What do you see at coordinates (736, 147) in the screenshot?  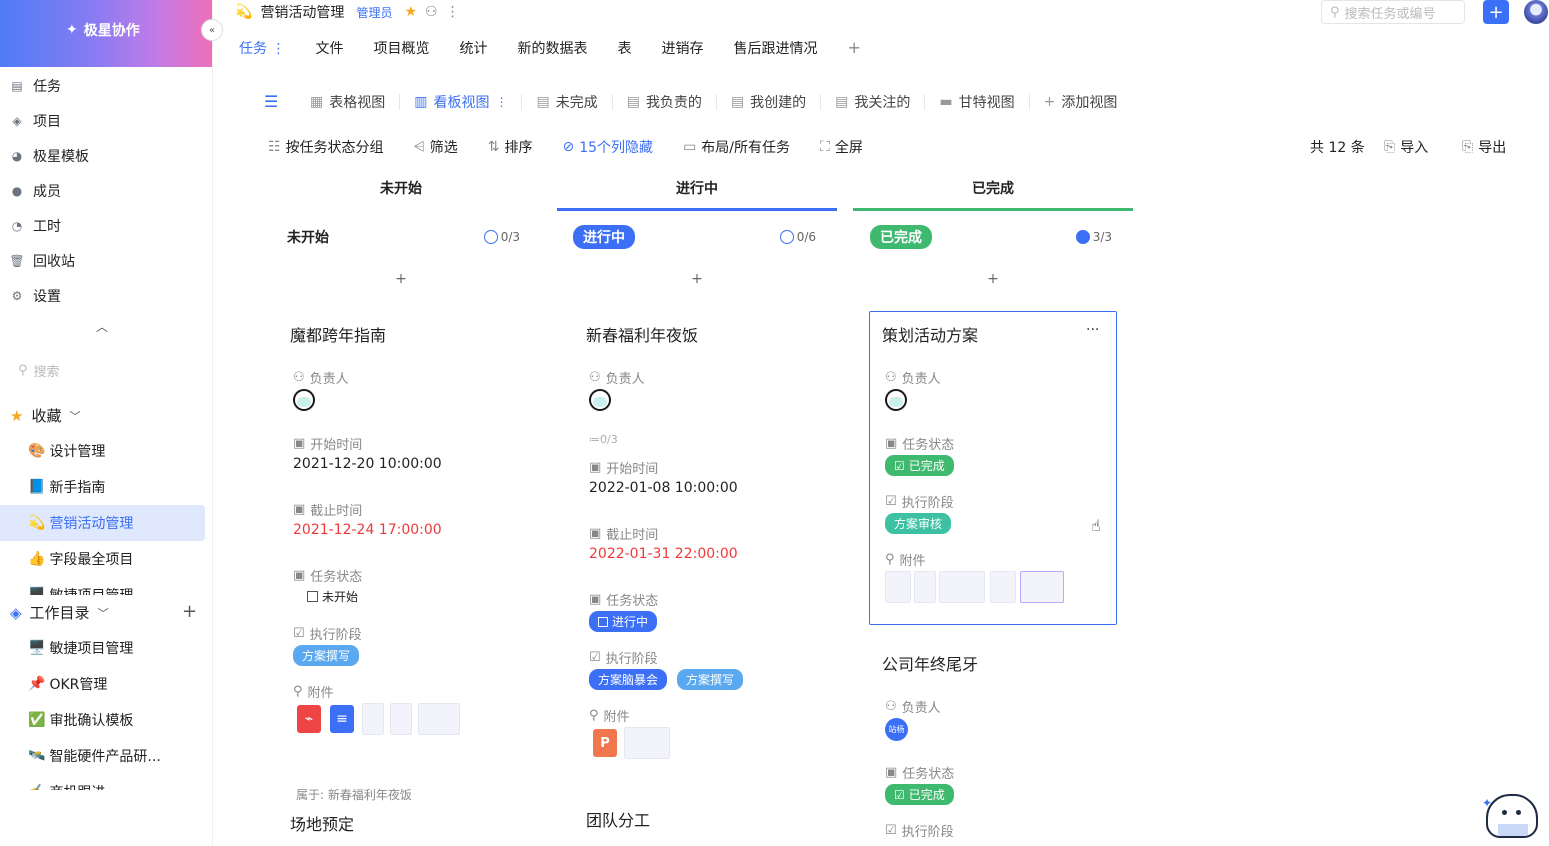 I see `layout-button: ▭ 布局/所有任务` at bounding box center [736, 147].